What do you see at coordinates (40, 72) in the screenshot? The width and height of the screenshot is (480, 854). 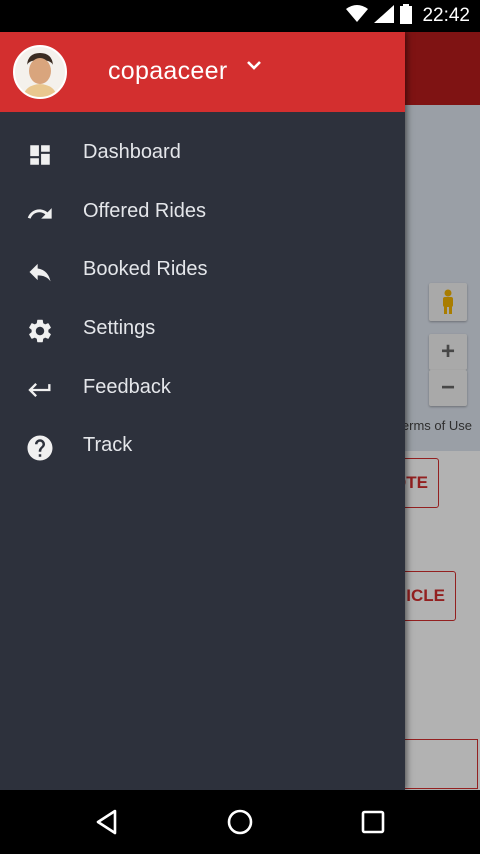 I see `avatar` at bounding box center [40, 72].